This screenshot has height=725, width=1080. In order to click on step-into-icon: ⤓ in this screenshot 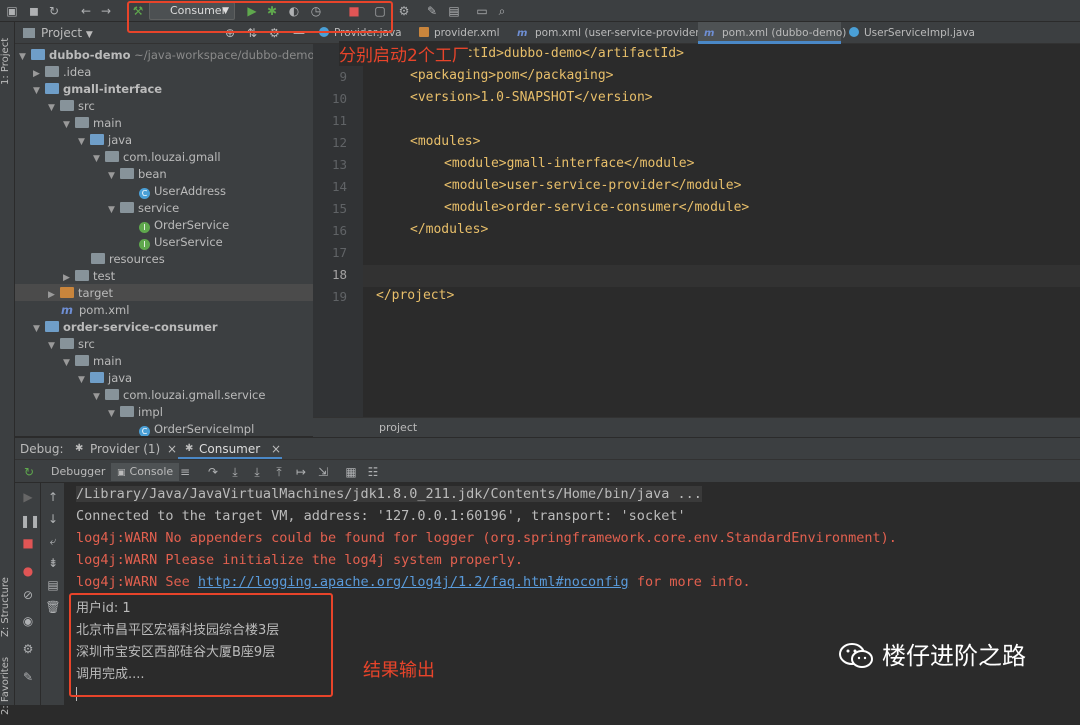, I will do `click(235, 472)`.